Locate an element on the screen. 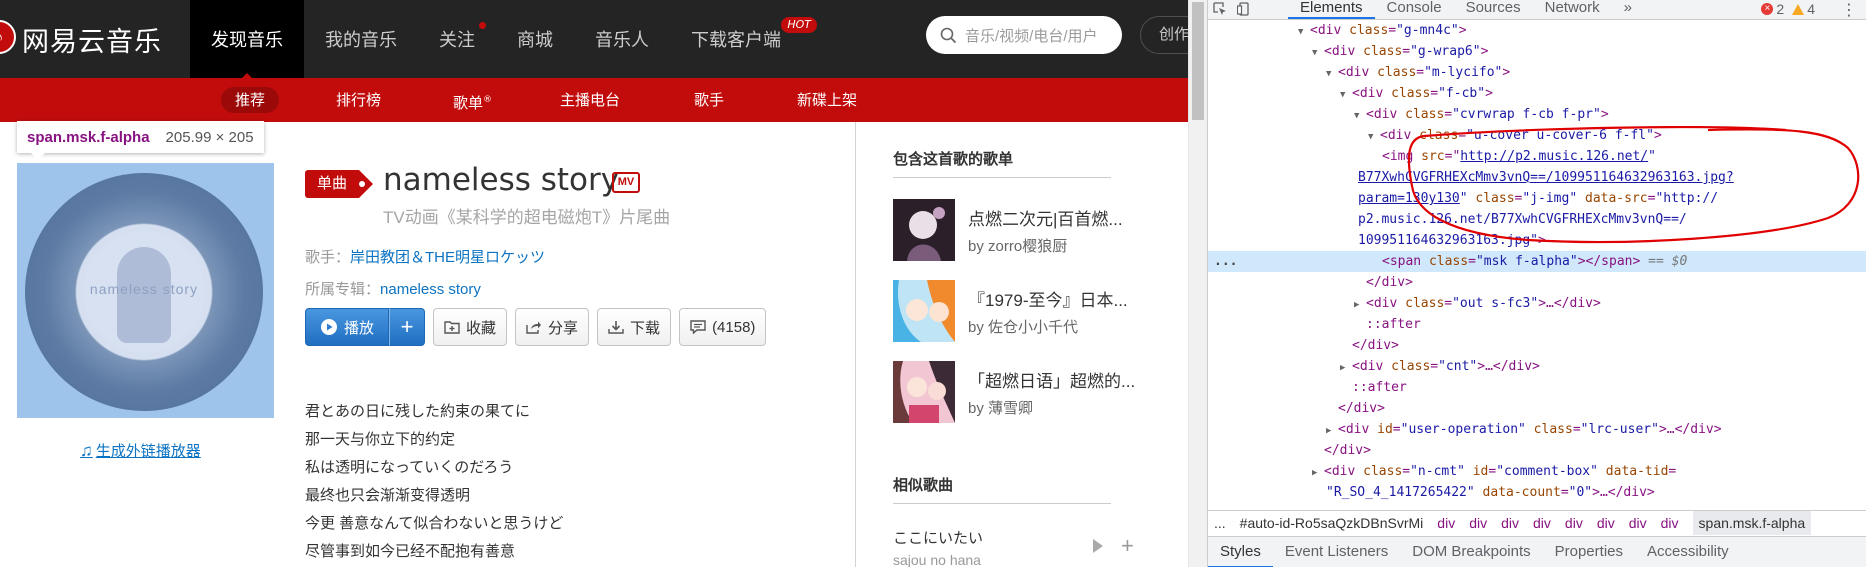 The height and width of the screenshot is (567, 1866). device-toolbar-icon is located at coordinates (1244, 9).